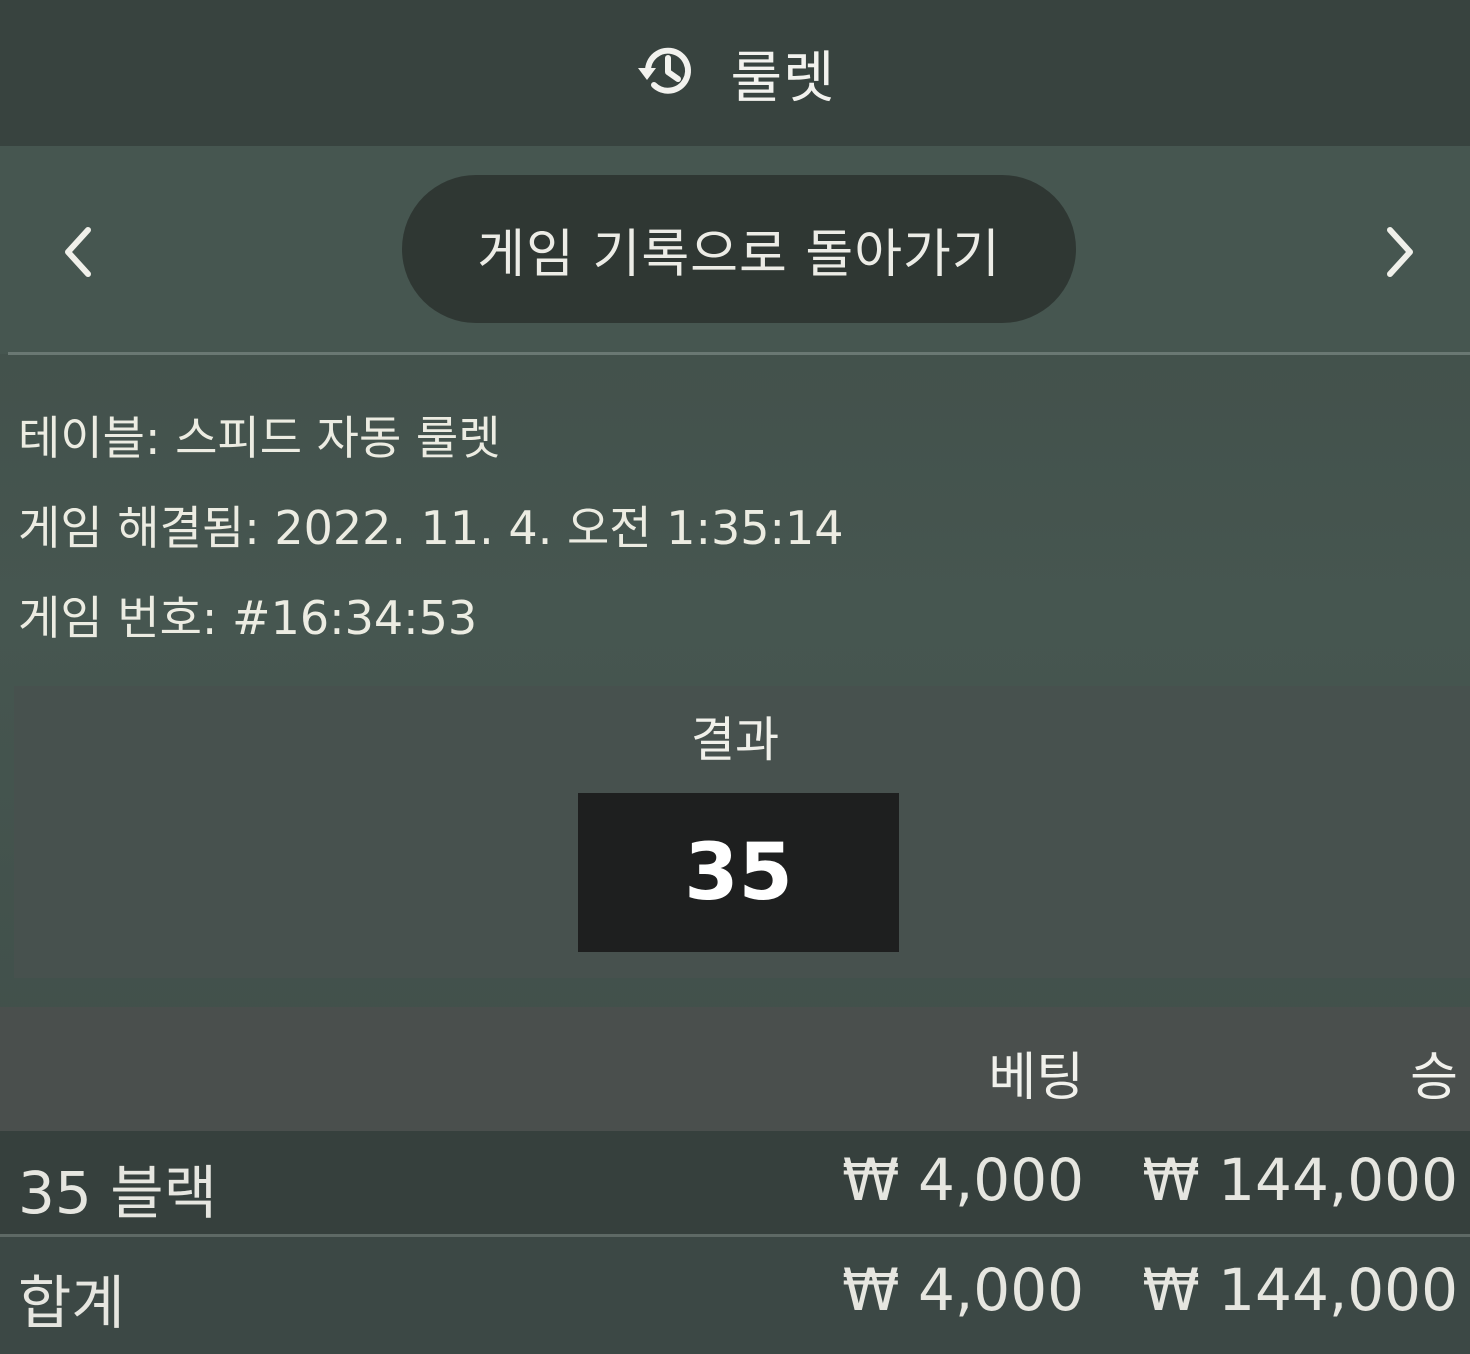  What do you see at coordinates (431, 528) in the screenshot?
I see `resolved-time: 게임 해결됨: 2022. 11. 4. 오전 1:35:14` at bounding box center [431, 528].